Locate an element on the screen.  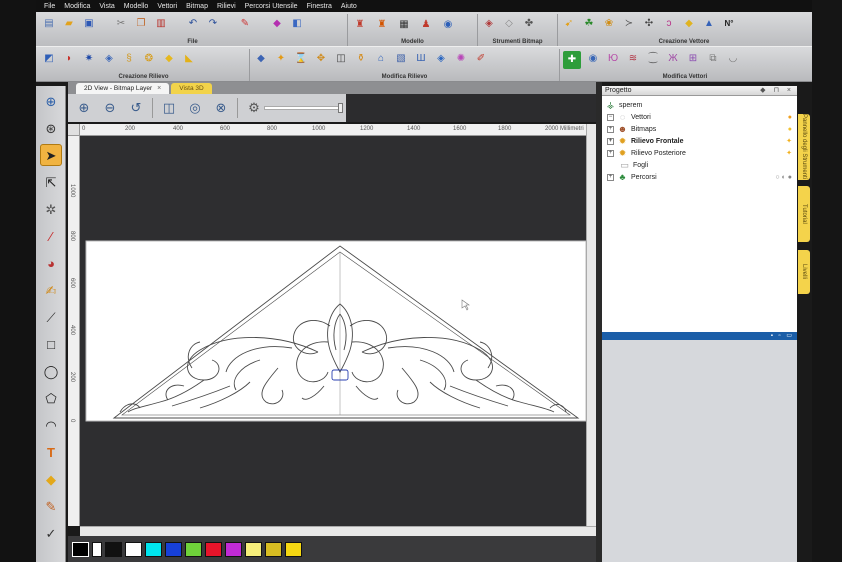
relief-edit-6-icon: ⚱ is located at coordinates (361, 59).